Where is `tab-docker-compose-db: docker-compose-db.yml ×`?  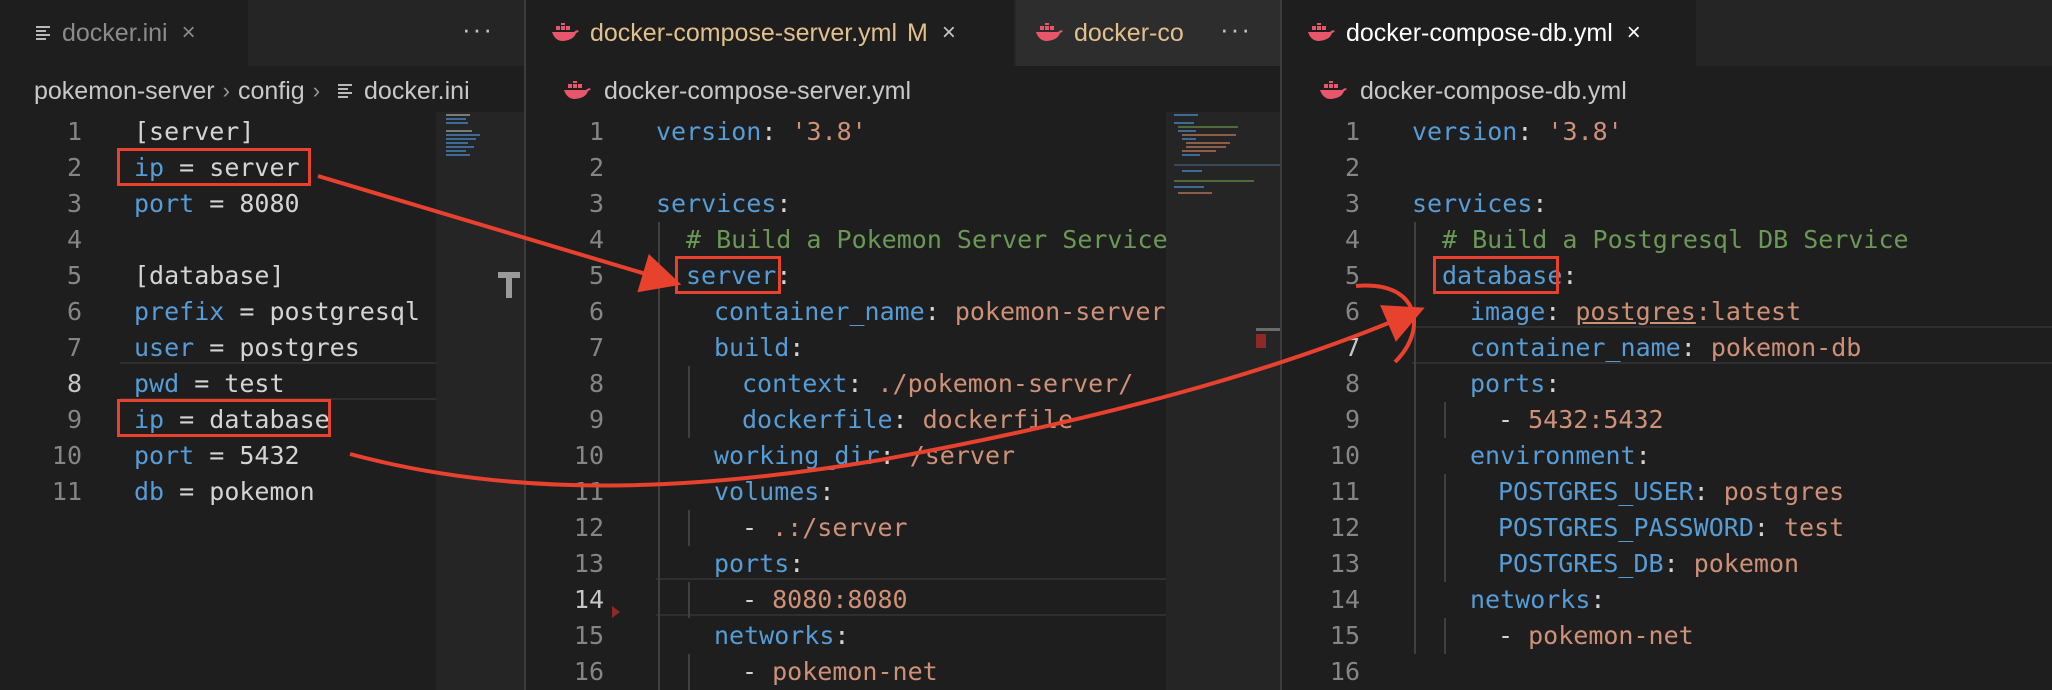 tab-docker-compose-db: docker-compose-db.yml × is located at coordinates (1489, 33).